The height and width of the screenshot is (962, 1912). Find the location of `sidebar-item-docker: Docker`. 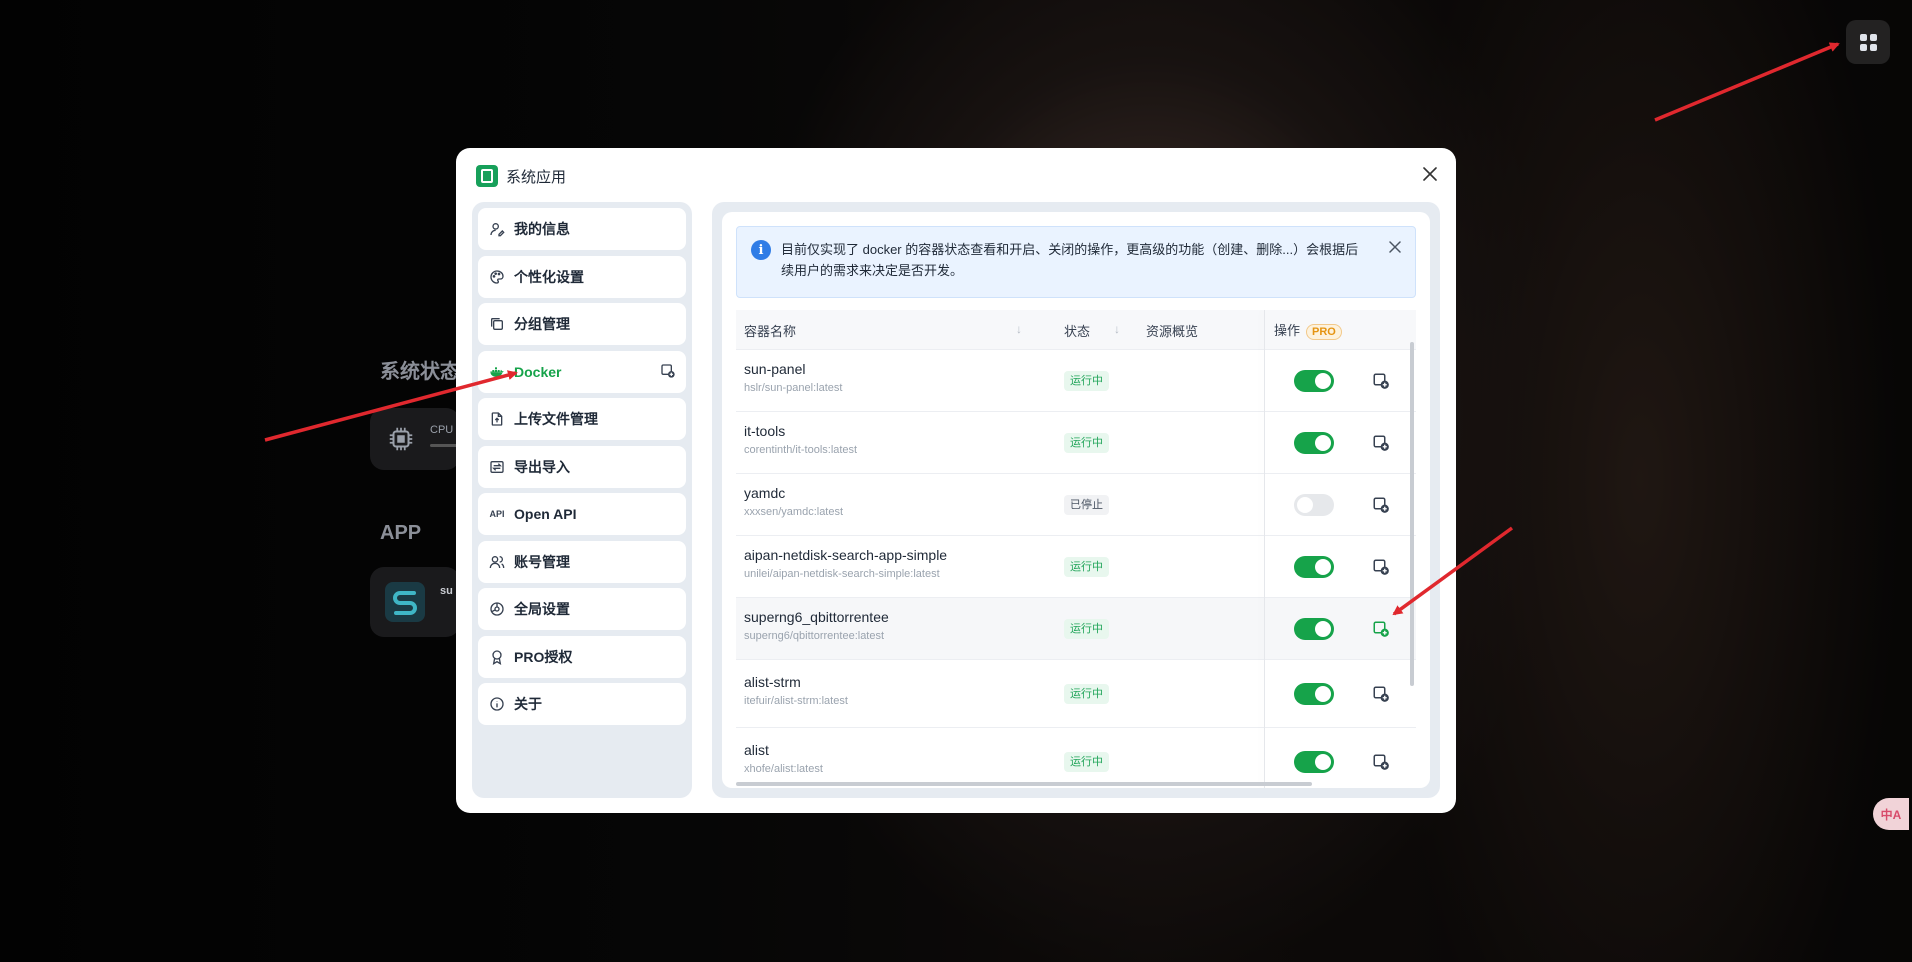

sidebar-item-docker: Docker is located at coordinates (582, 371).